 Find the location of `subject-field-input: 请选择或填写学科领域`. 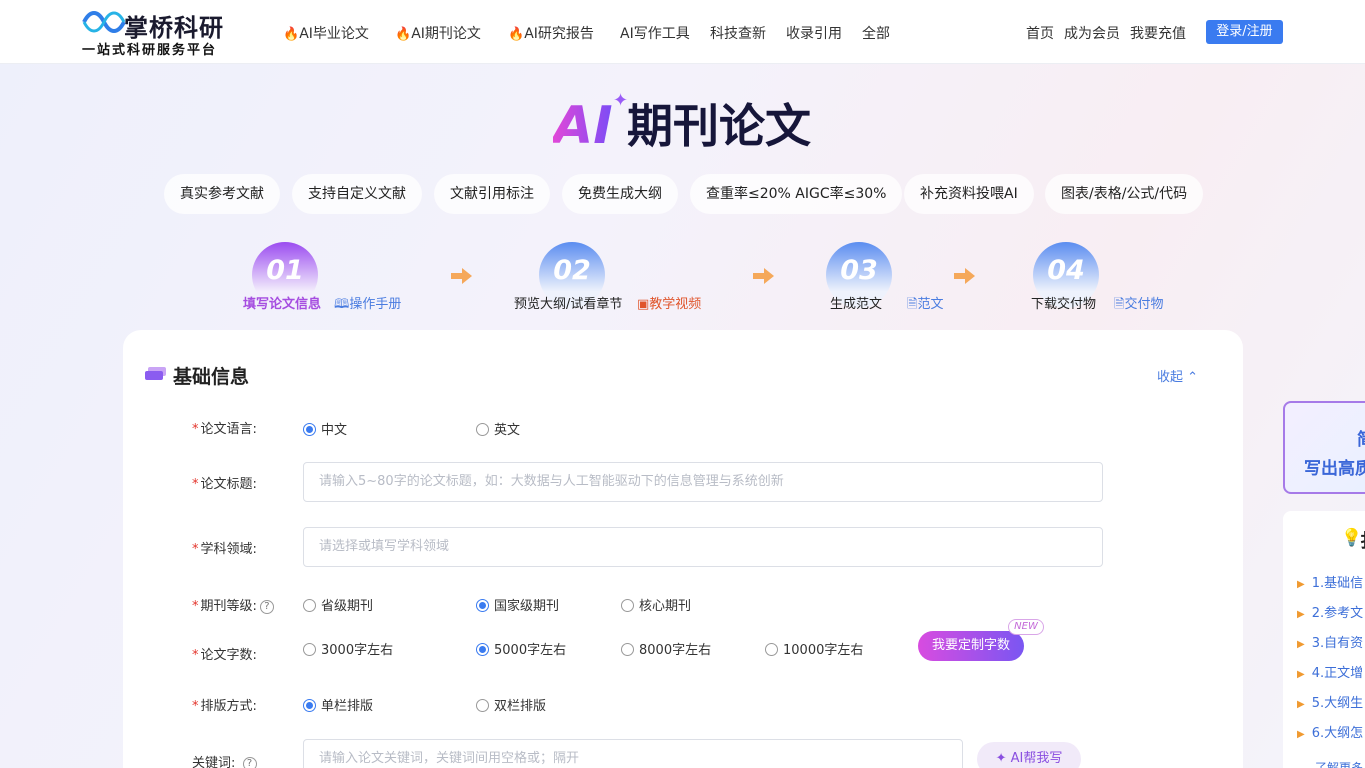

subject-field-input: 请选择或填写学科领域 is located at coordinates (703, 547).